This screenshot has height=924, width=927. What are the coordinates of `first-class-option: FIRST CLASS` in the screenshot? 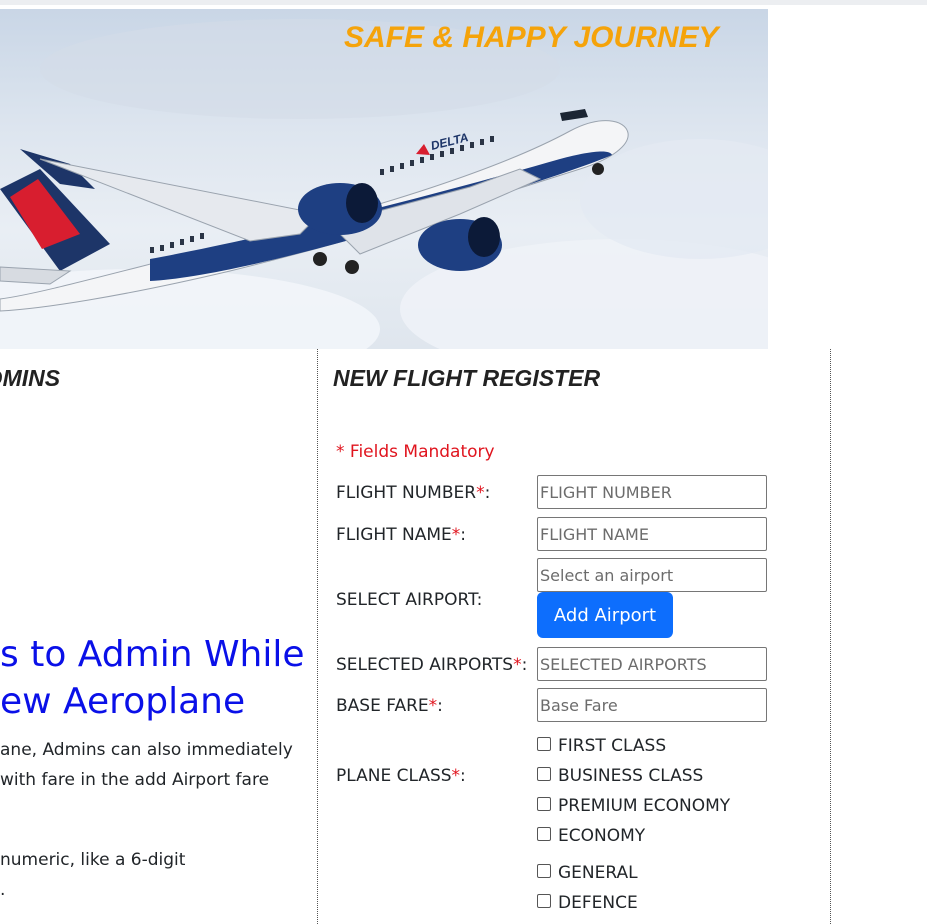 It's located at (601, 746).